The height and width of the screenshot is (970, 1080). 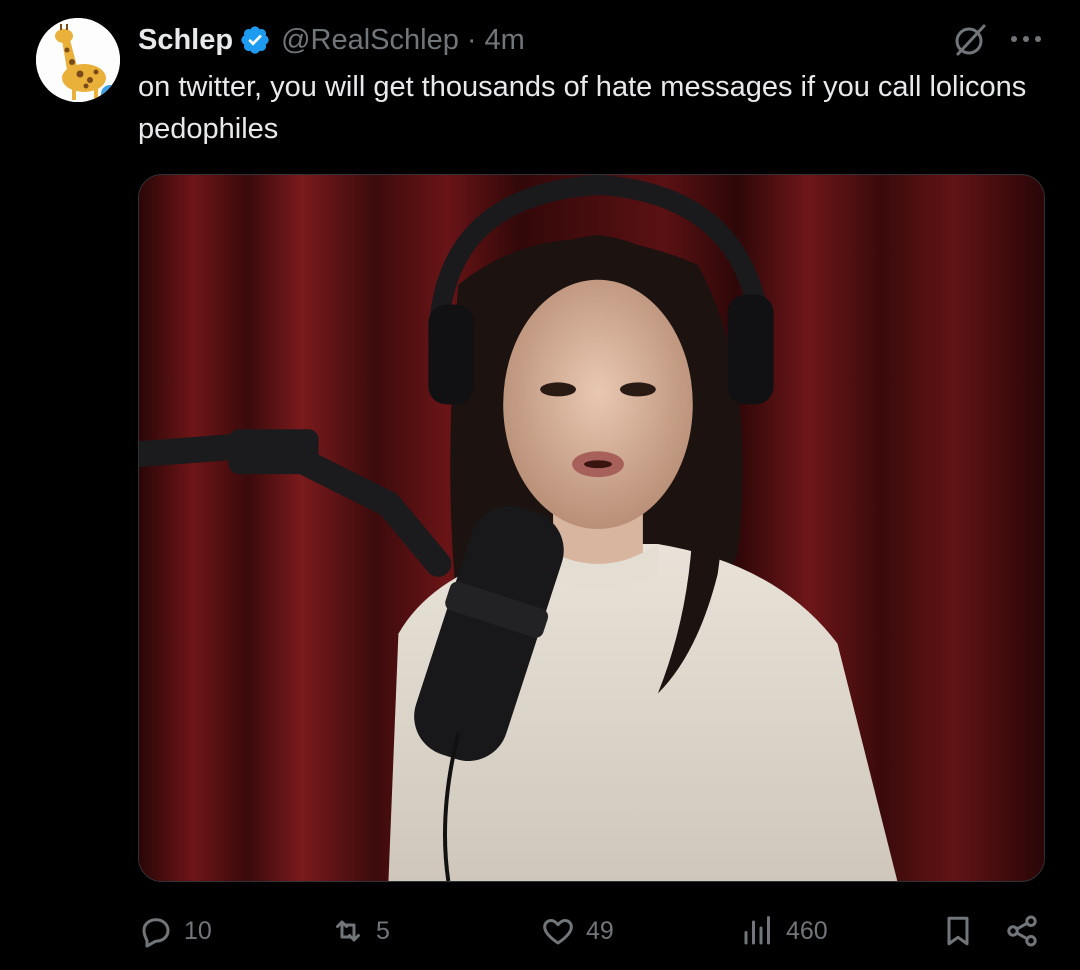 What do you see at coordinates (600, 930) in the screenshot?
I see `like-count: 49` at bounding box center [600, 930].